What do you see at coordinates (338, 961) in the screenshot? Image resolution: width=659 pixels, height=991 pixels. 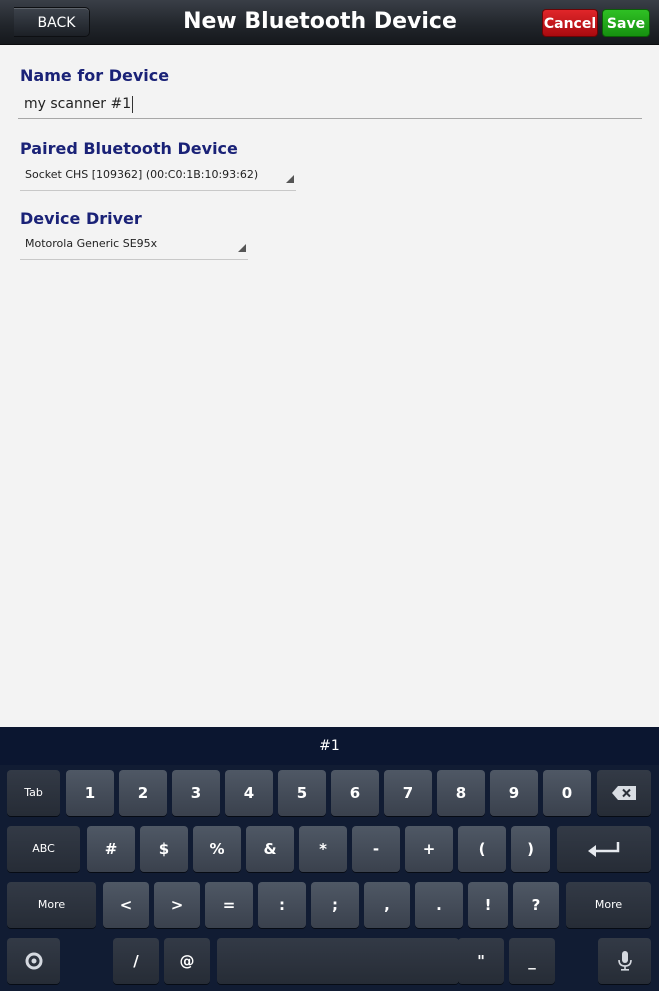 I see `key-space` at bounding box center [338, 961].